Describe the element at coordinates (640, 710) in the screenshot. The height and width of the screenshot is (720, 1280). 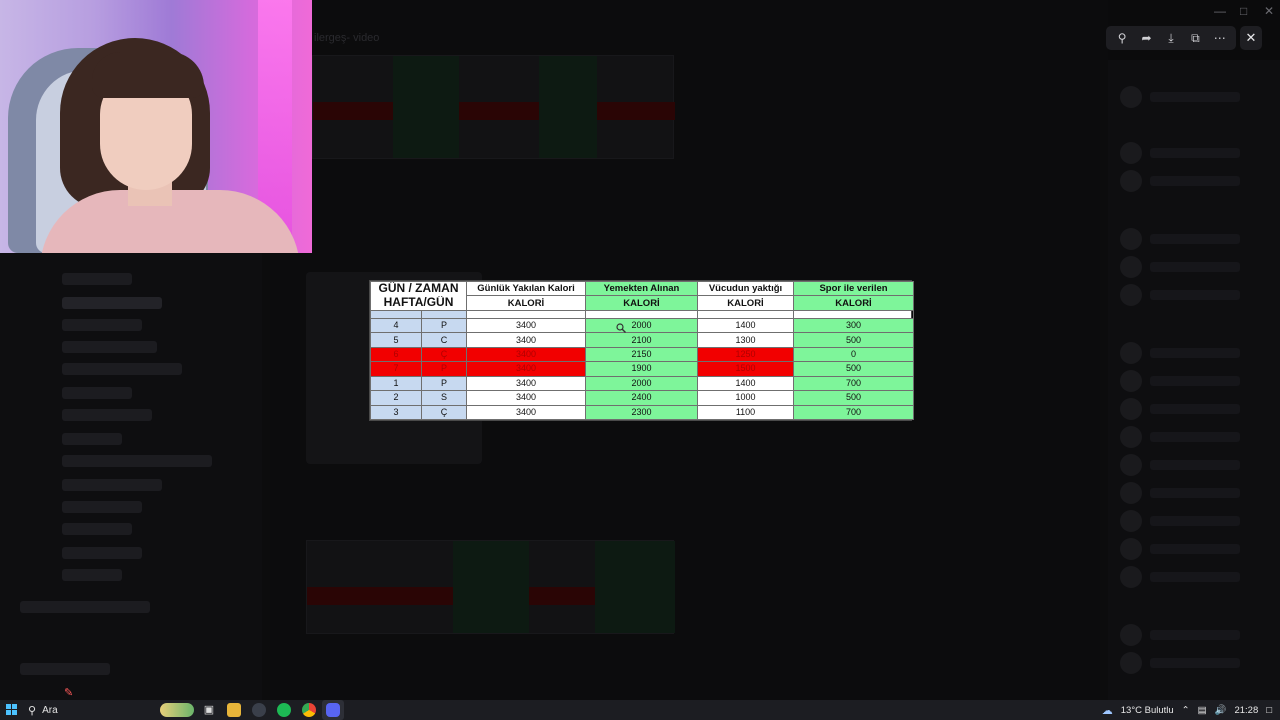
I see `taskbar: ⚲ Ara ▣ ☁ 13°C Bulutlu ⌃ ▤ 🔊 21:28 □` at that location.